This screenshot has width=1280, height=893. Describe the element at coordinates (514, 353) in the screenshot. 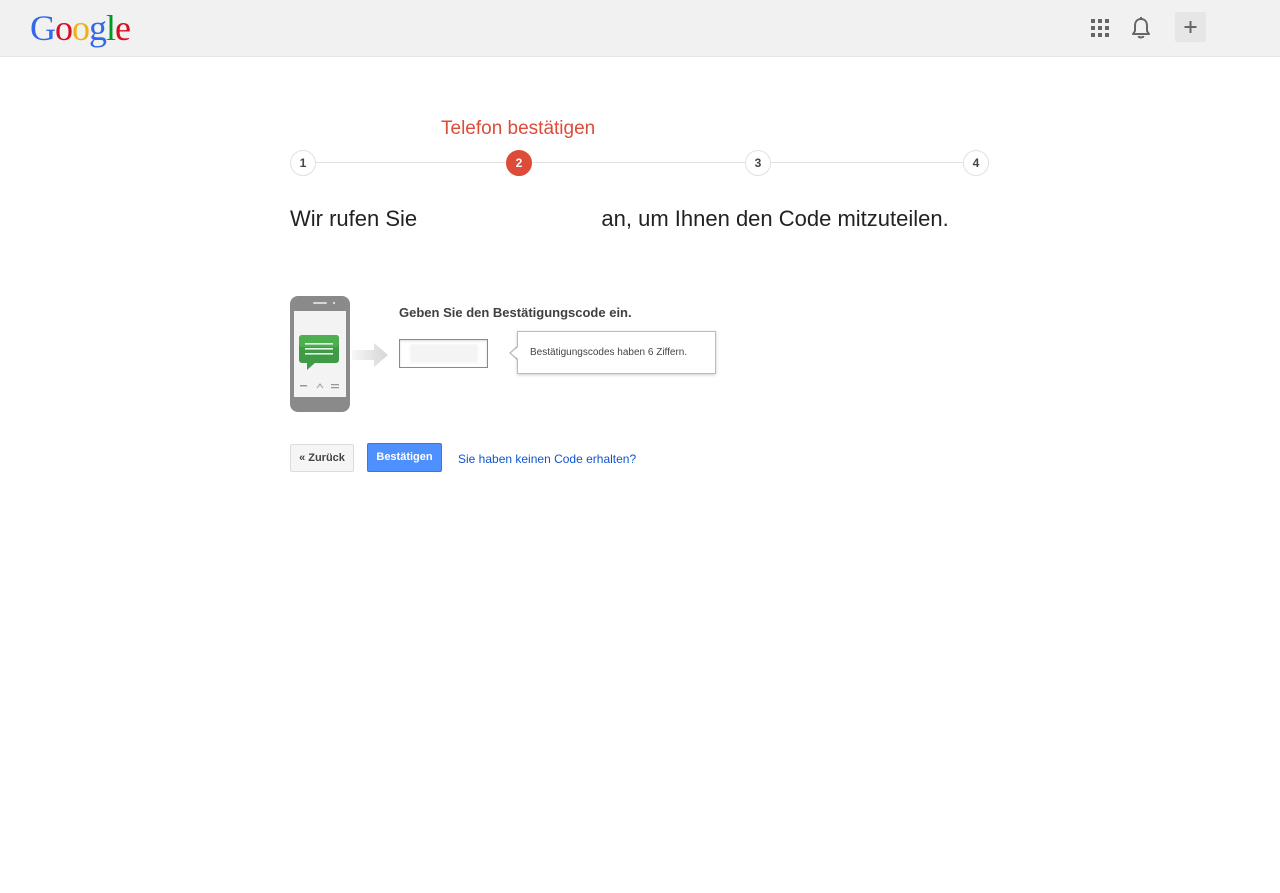

I see `tooltip-pointer-inner` at that location.